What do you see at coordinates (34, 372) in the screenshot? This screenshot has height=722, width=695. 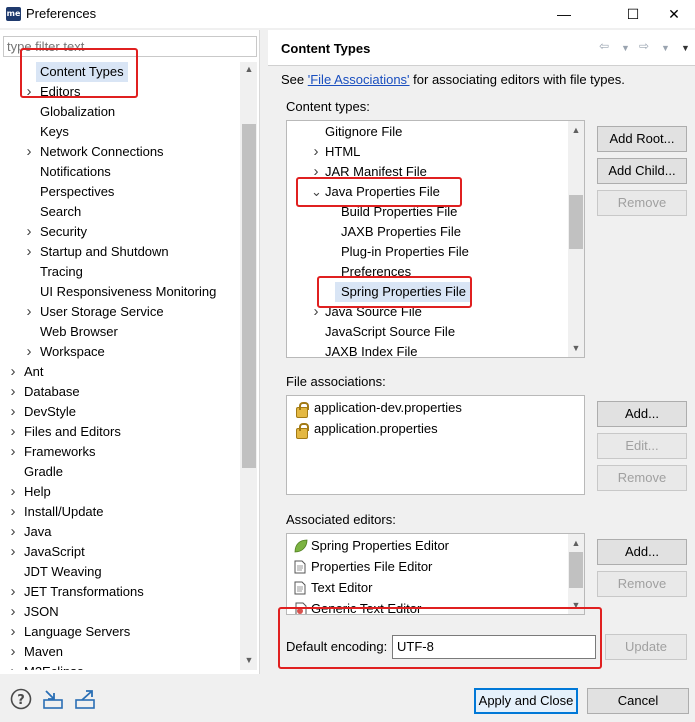 I see `tree-item: Ant` at bounding box center [34, 372].